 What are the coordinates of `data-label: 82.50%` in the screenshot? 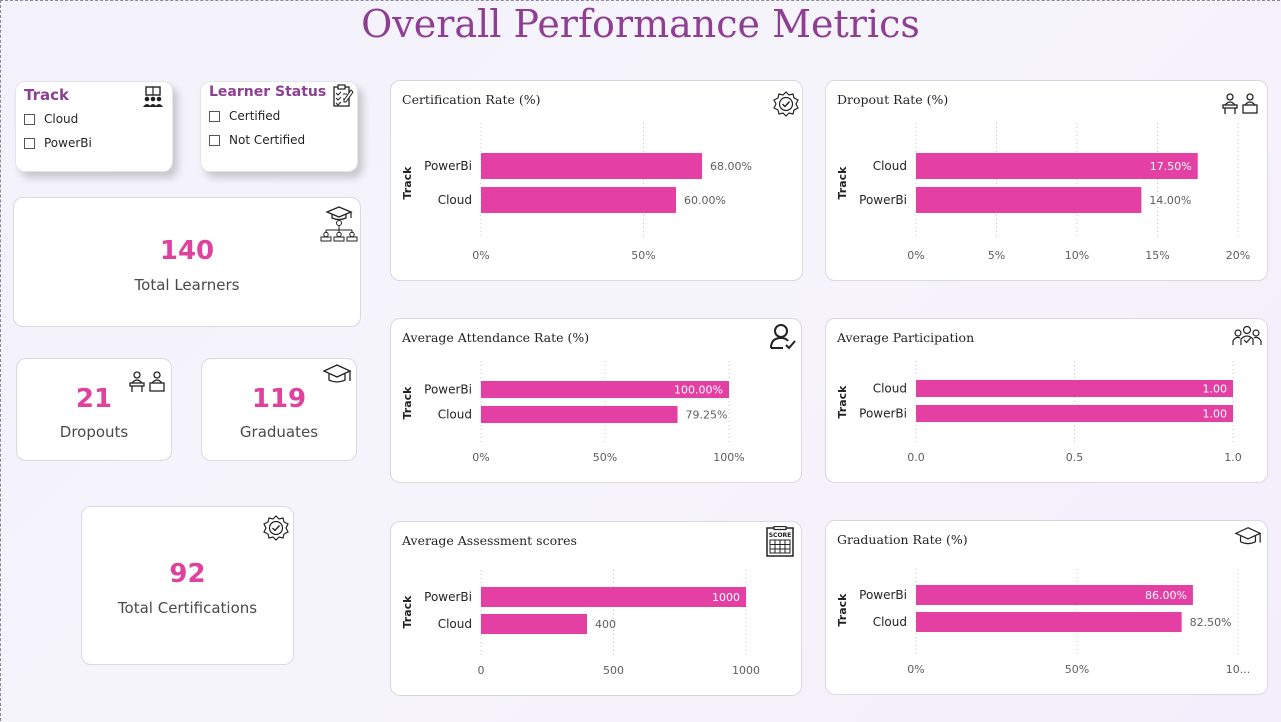 It's located at (1211, 622).